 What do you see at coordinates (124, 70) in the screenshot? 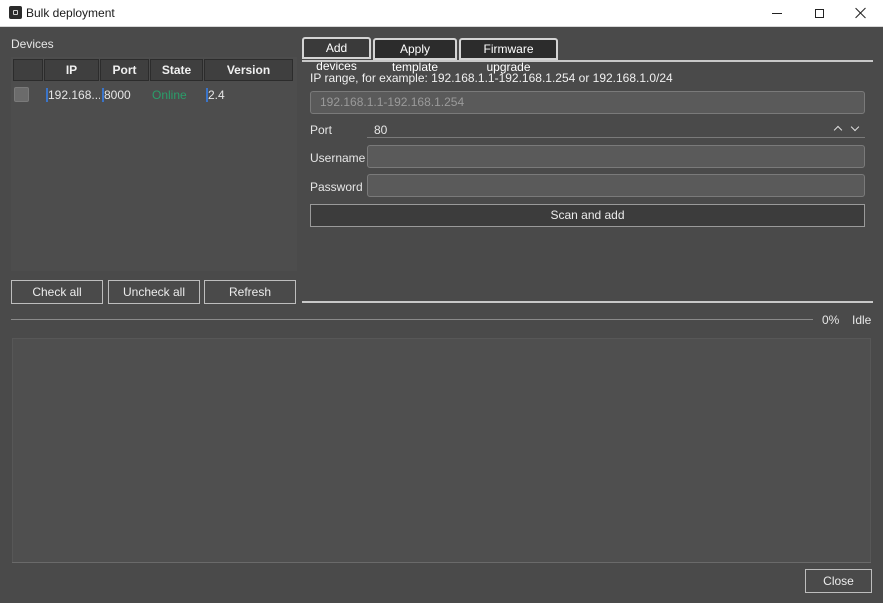
I see `column-header-port: Port` at bounding box center [124, 70].